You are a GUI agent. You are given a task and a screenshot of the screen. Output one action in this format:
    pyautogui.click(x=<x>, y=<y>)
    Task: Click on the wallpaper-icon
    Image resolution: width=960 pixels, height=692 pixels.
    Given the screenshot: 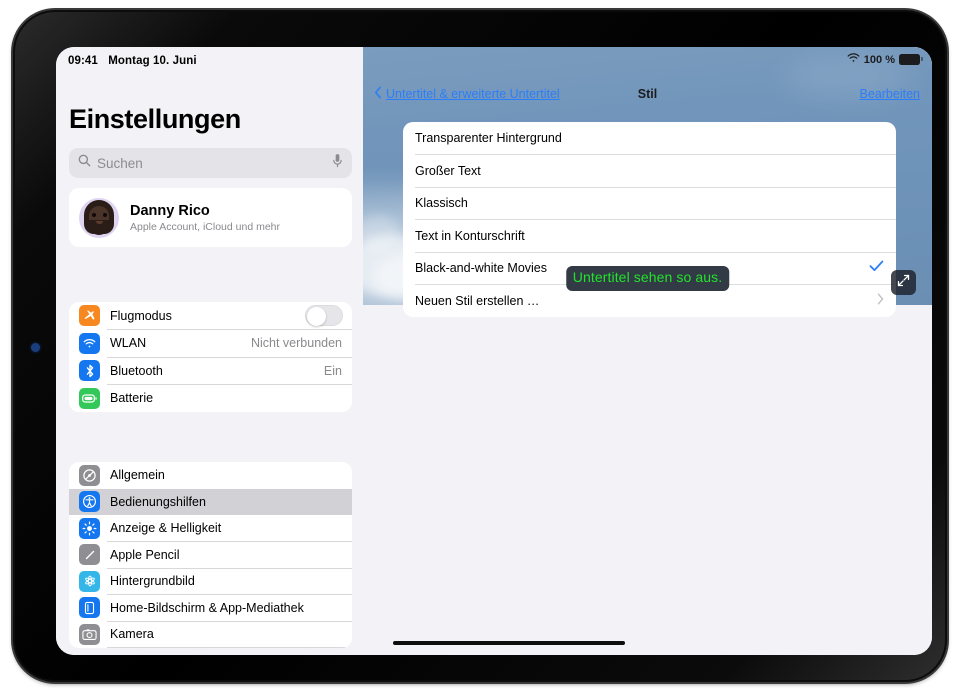 What is the action you would take?
    pyautogui.click(x=89, y=581)
    